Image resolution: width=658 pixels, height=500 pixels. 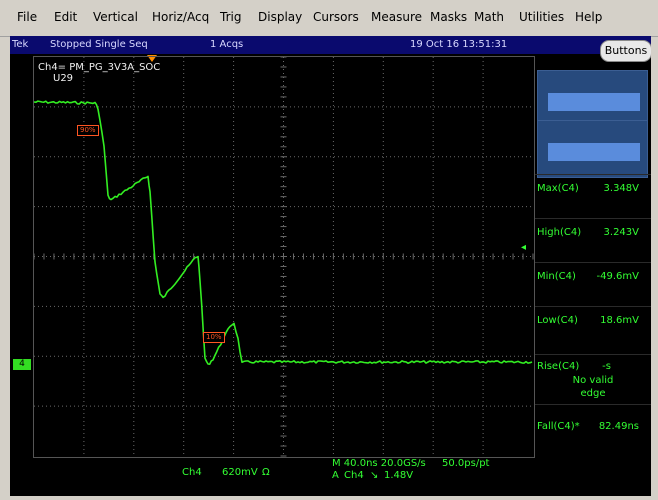 I want to click on menu-display: Display, so click(x=280, y=17).